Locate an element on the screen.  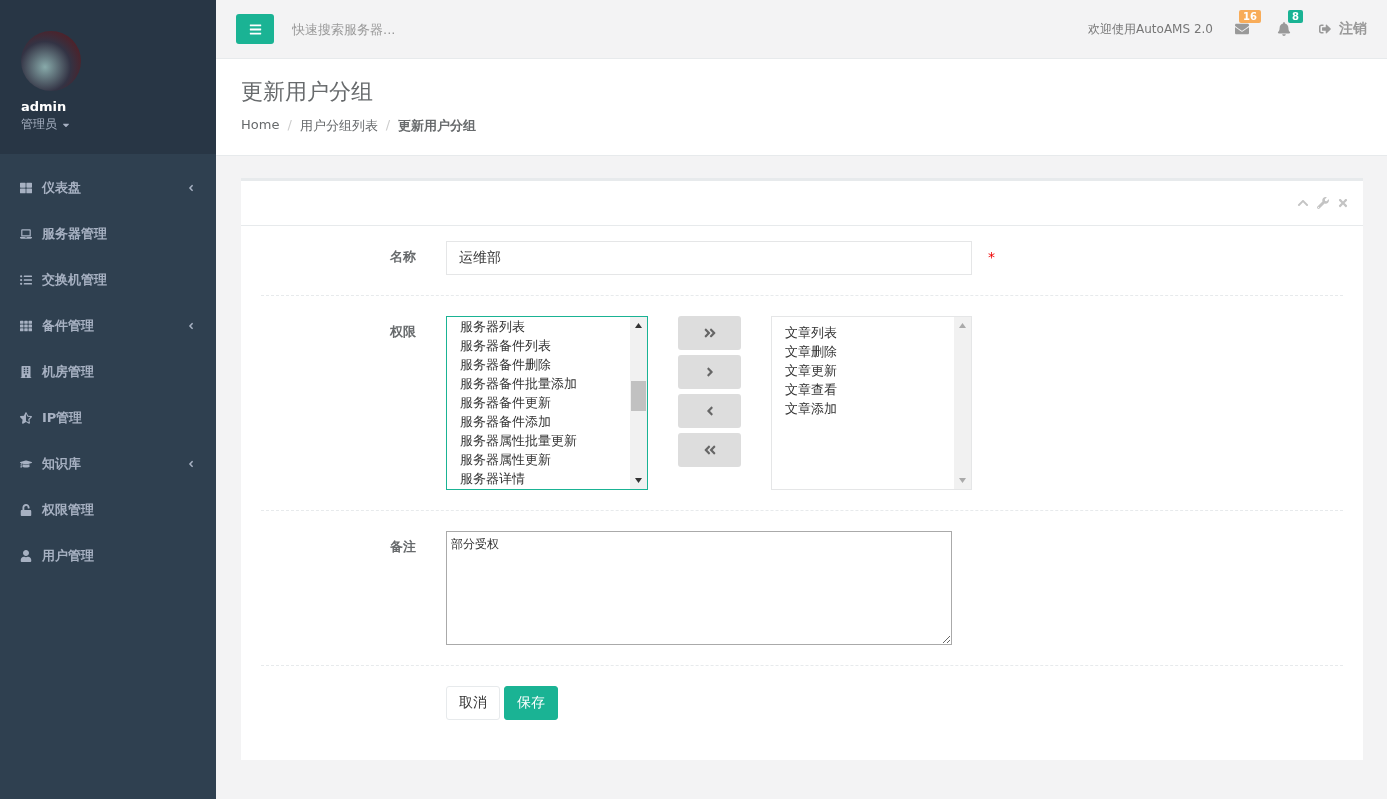
field-label: 备注 is located at coordinates (403, 547).